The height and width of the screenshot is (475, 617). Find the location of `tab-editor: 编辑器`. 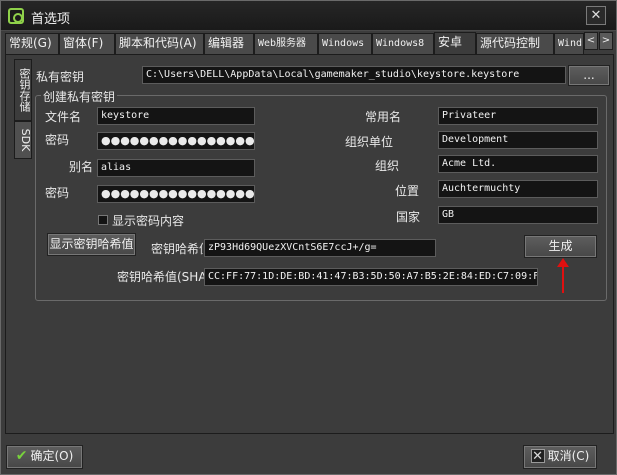

tab-editor: 编辑器 is located at coordinates (229, 43).